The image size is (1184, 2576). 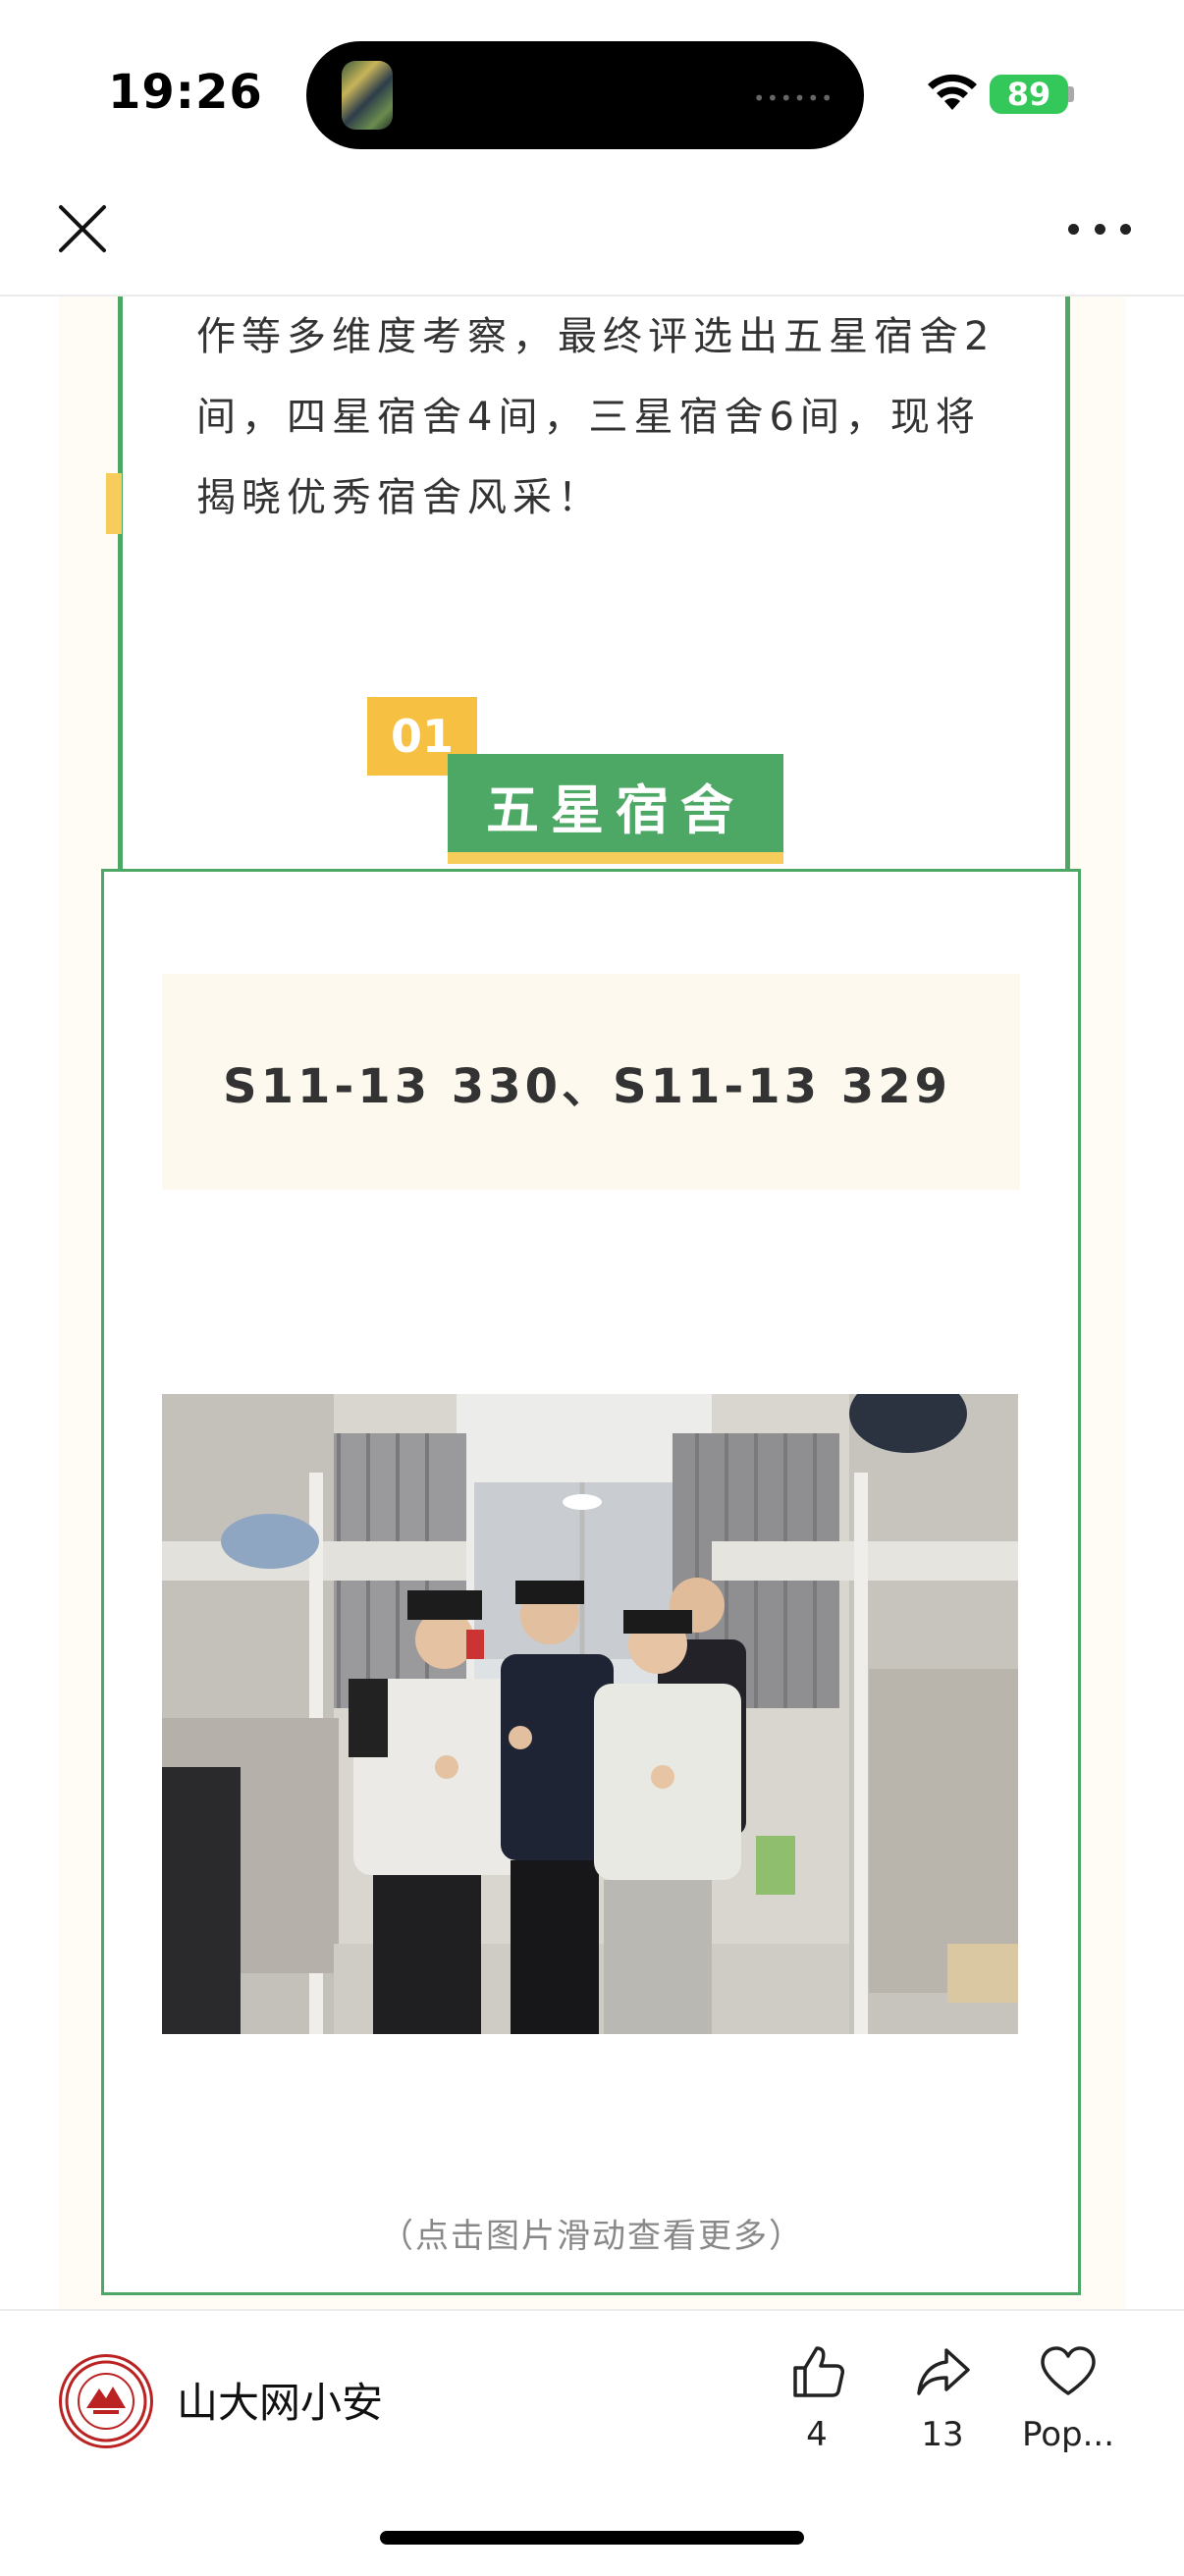 What do you see at coordinates (1068, 2370) in the screenshot?
I see `heart-icon` at bounding box center [1068, 2370].